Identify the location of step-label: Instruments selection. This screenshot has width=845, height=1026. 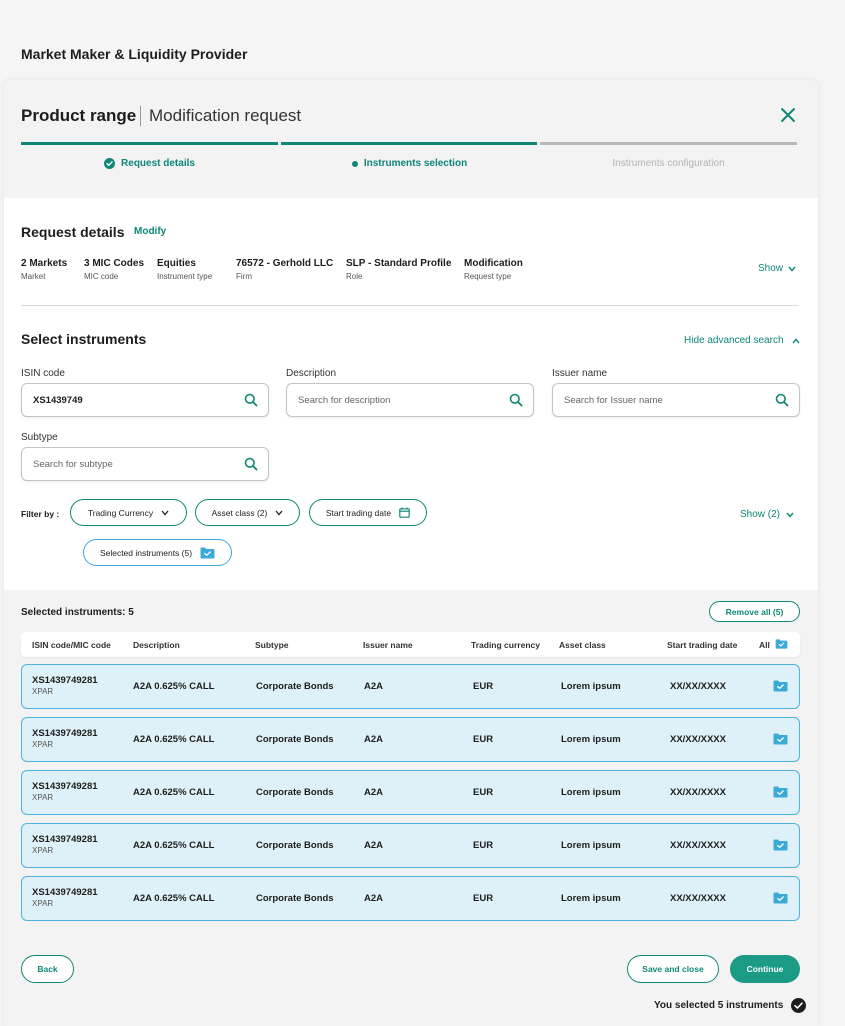
(415, 163).